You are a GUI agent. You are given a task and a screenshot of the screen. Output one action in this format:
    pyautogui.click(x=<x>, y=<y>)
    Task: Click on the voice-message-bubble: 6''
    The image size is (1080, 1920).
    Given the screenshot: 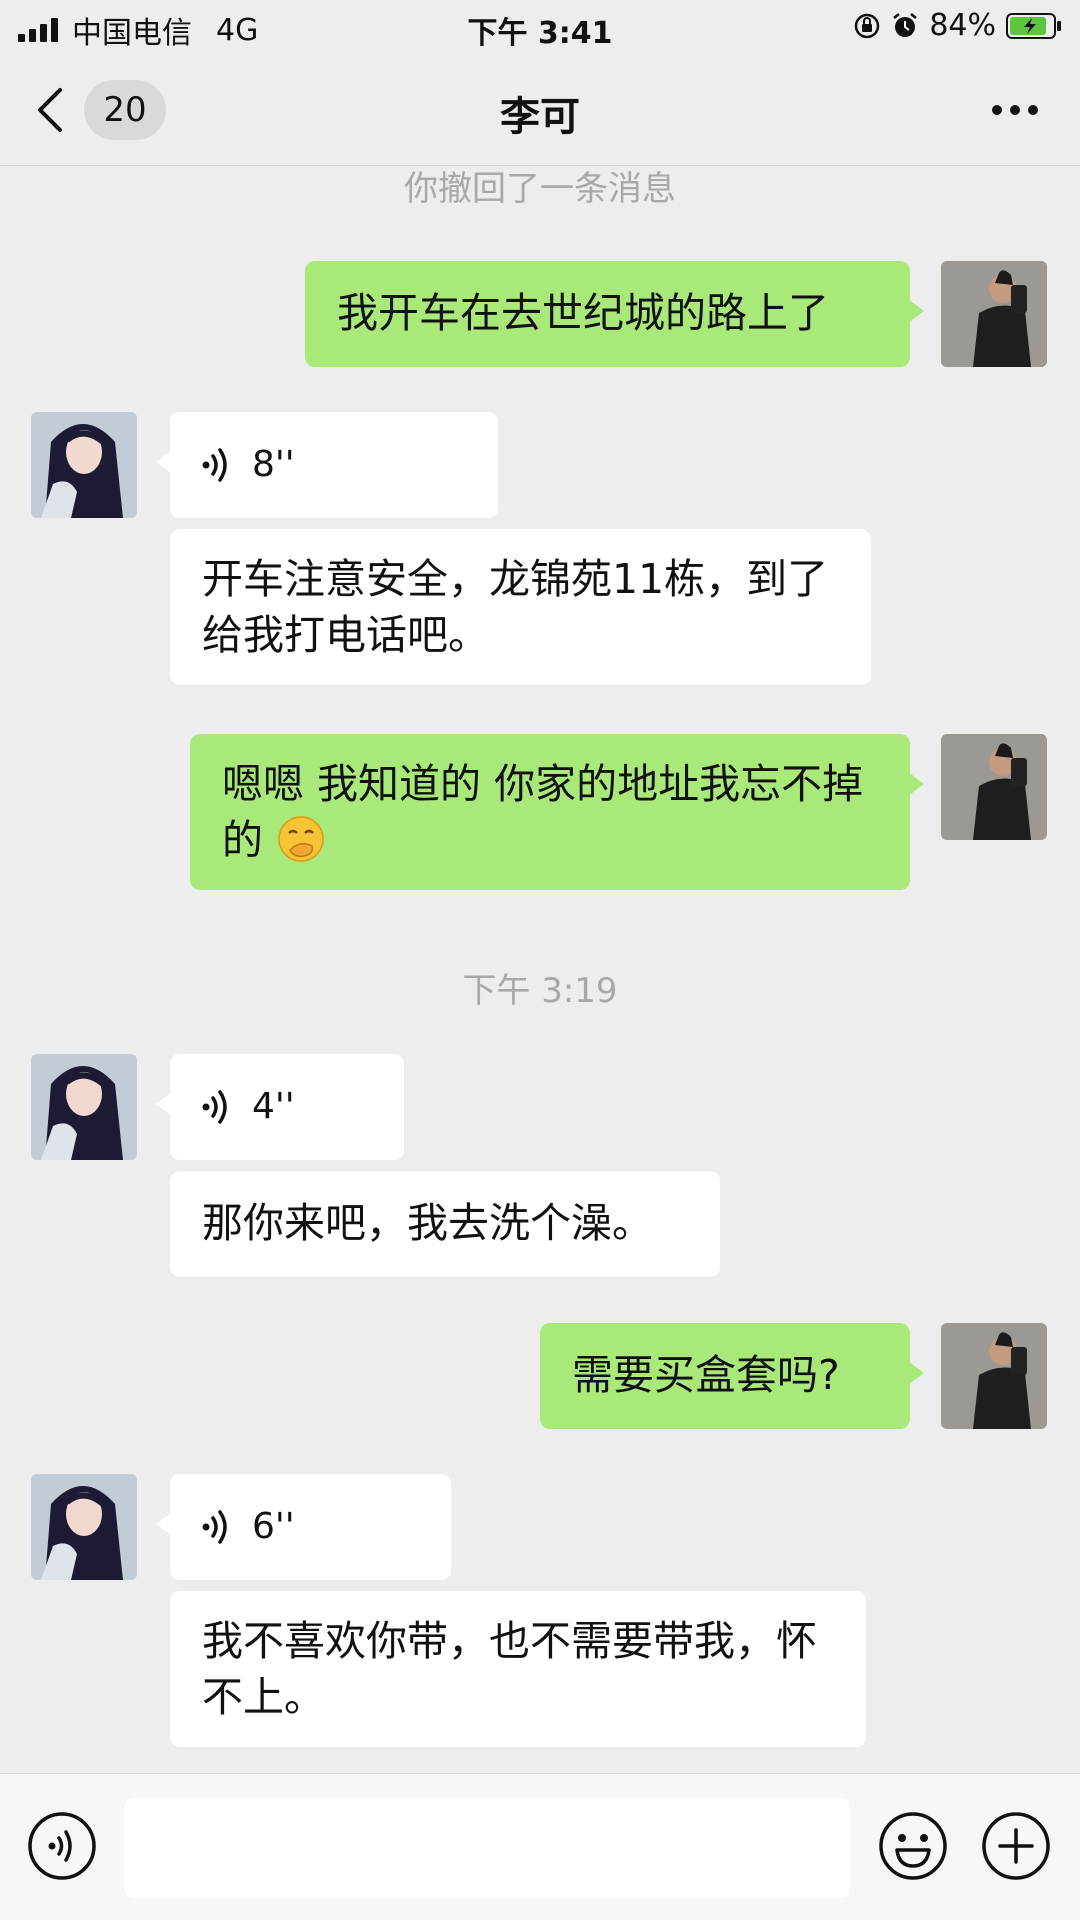 What is the action you would take?
    pyautogui.click(x=303, y=1527)
    